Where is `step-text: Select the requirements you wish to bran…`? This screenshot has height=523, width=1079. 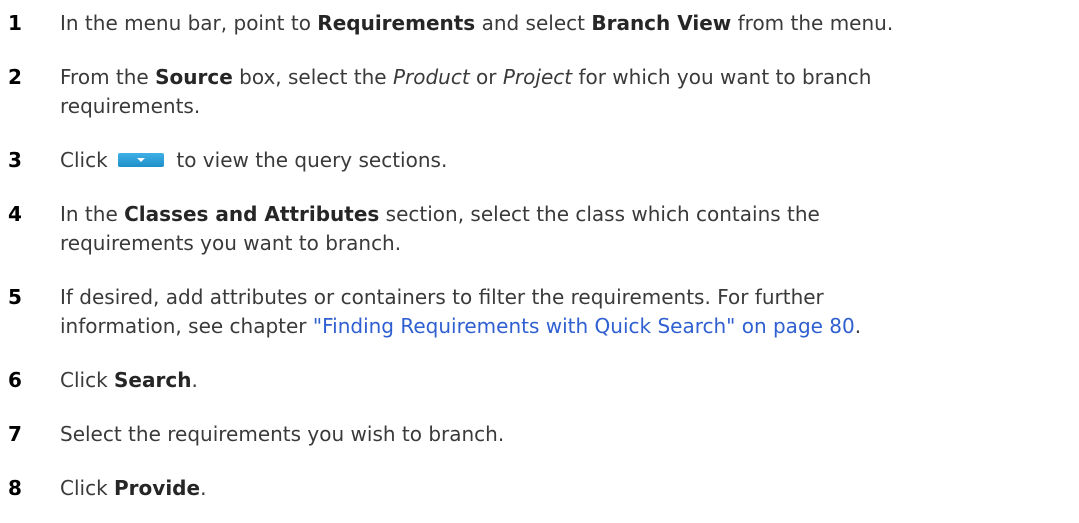
step-text: Select the requirements you wish to bran… is located at coordinates (282, 434).